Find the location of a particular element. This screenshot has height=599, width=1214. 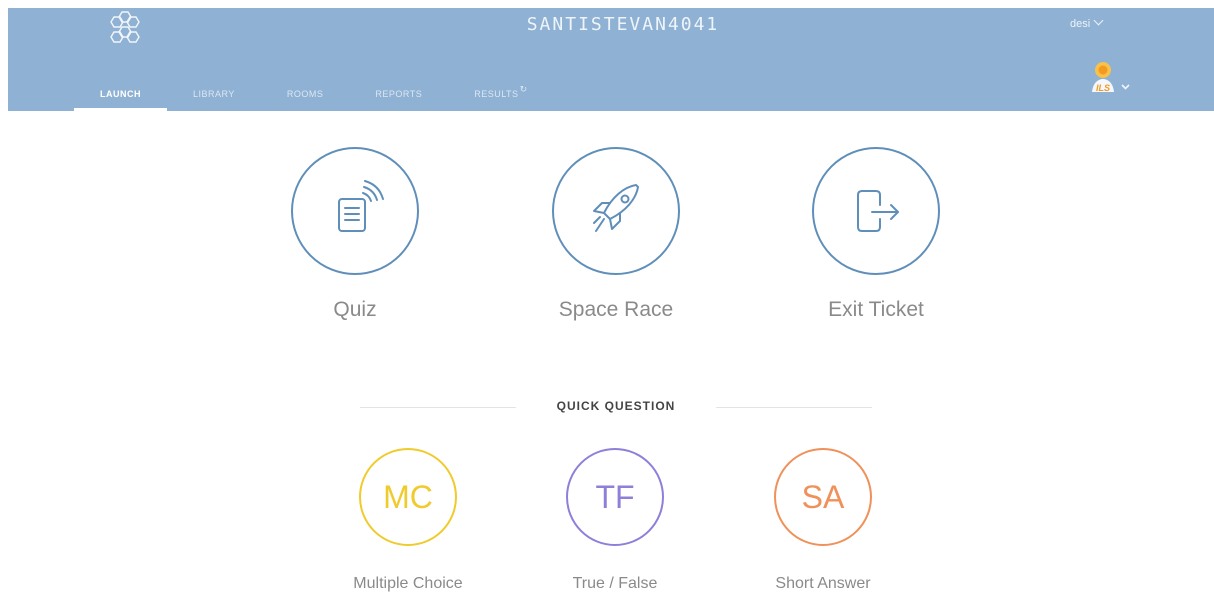

teacher-badge-menu: ILS is located at coordinates (1110, 81).